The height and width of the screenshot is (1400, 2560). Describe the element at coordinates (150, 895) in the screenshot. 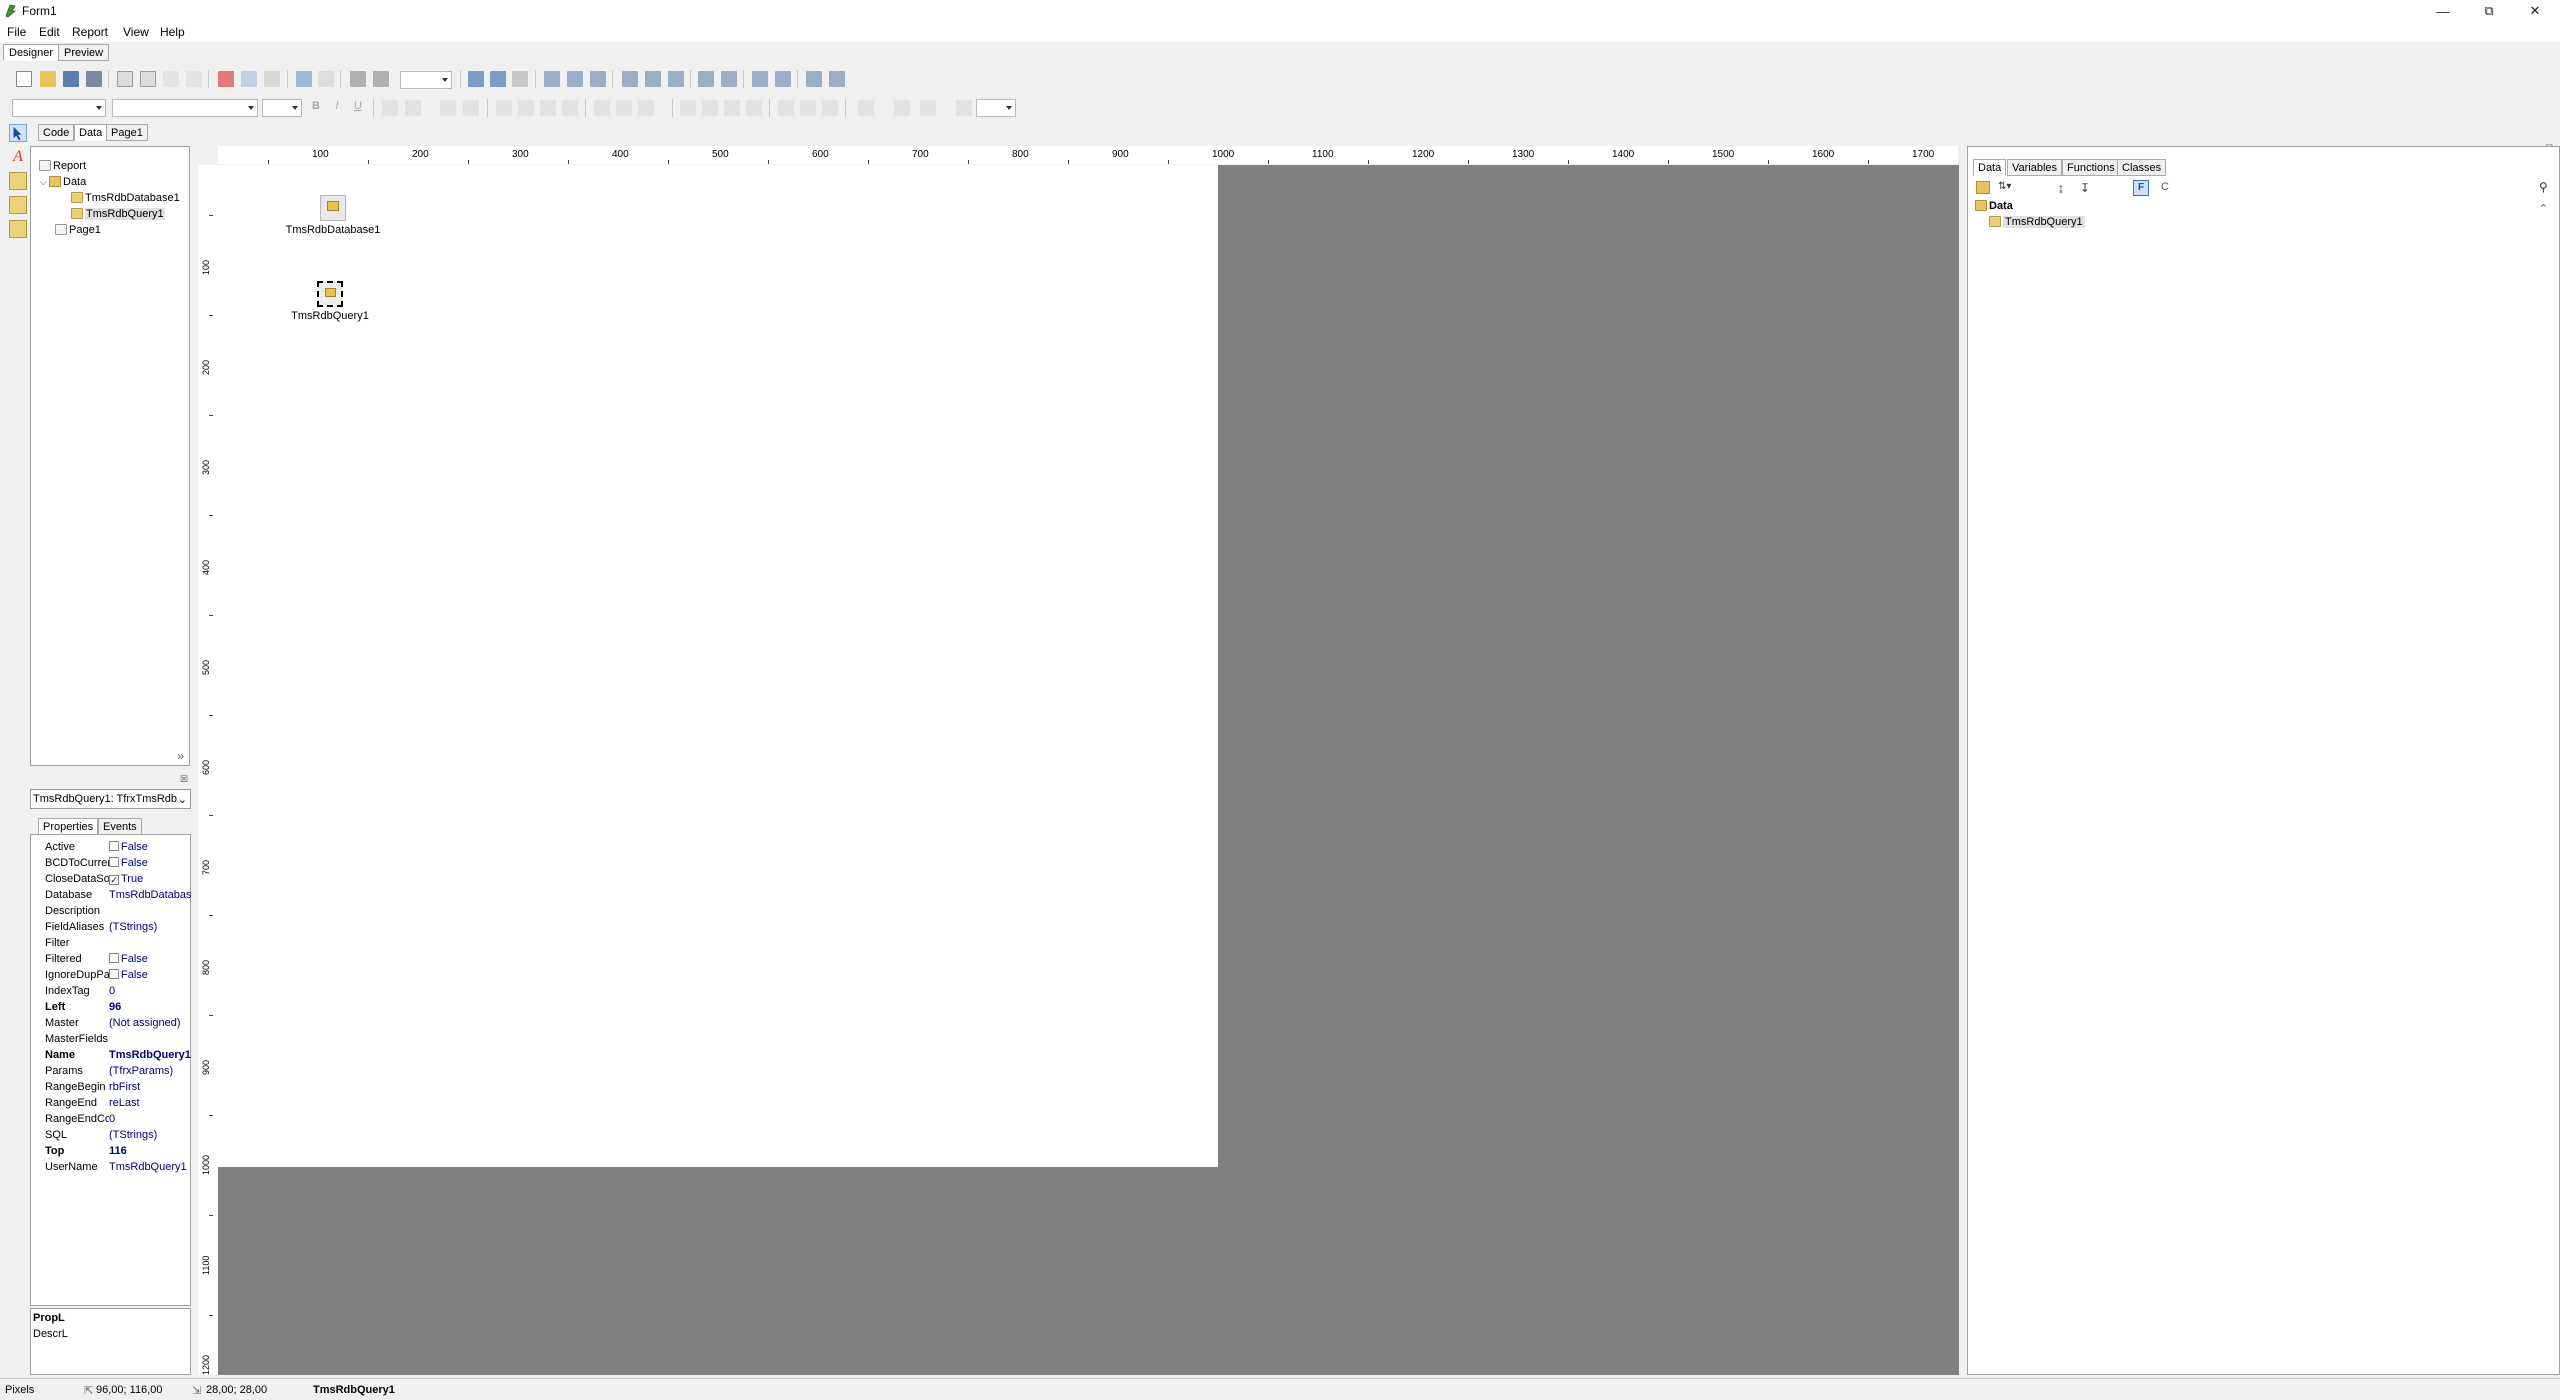

I see `property-value: TmsRdbDatabase1` at that location.